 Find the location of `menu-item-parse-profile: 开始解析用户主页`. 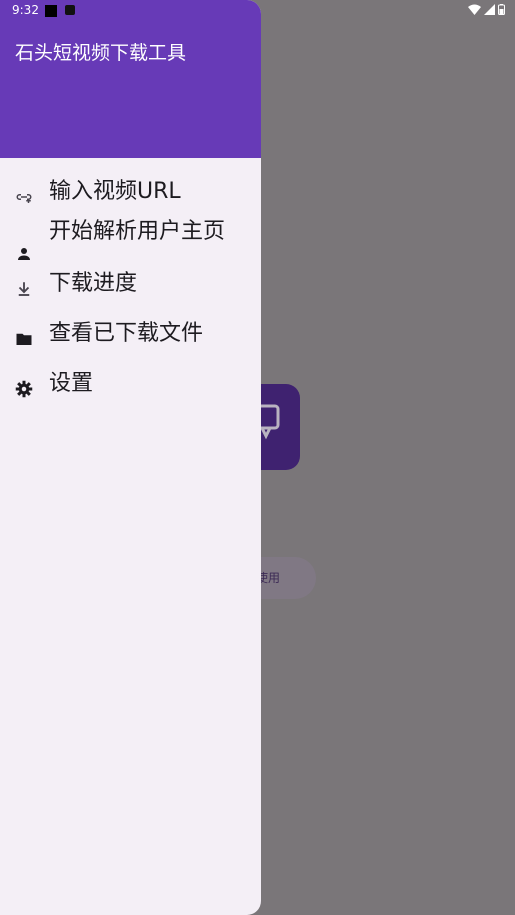

menu-item-parse-profile: 开始解析用户主页 is located at coordinates (130, 238).